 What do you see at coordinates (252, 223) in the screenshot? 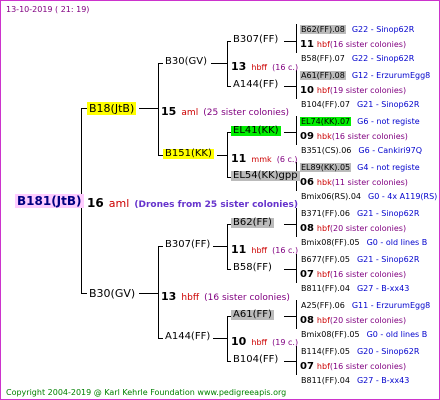
I see `gen3-queen-5: B62(FF)` at bounding box center [252, 223].